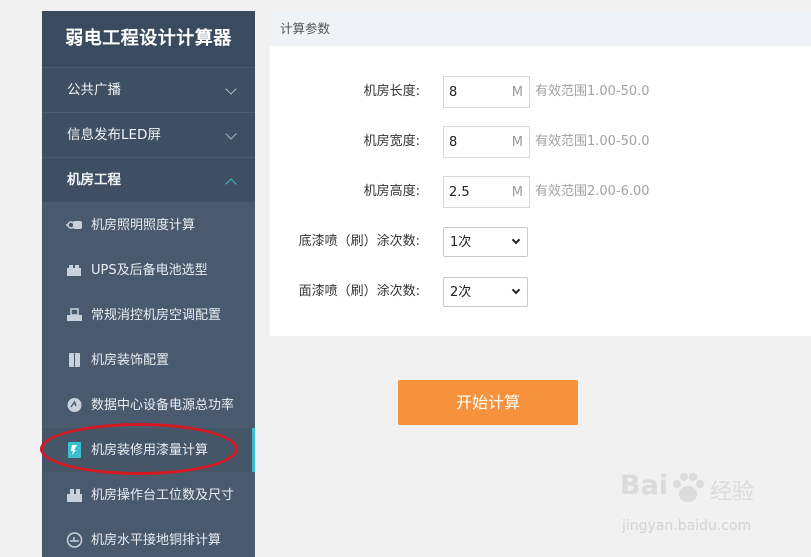 The height and width of the screenshot is (557, 811). Describe the element at coordinates (74, 495) in the screenshot. I see `console-desk-icon` at that location.